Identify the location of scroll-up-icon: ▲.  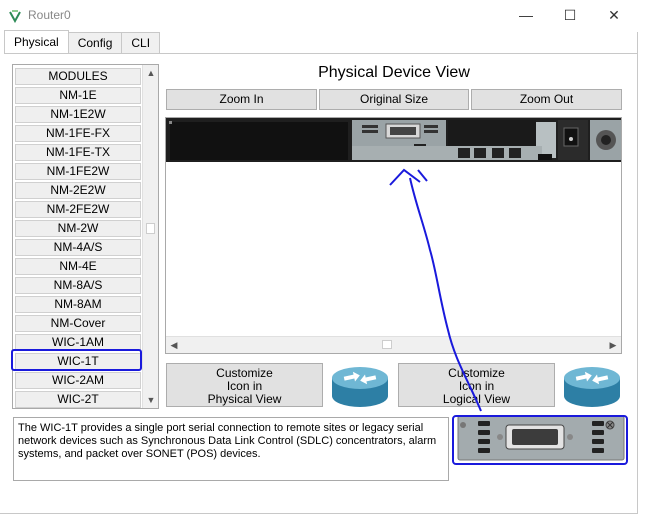
(150, 73).